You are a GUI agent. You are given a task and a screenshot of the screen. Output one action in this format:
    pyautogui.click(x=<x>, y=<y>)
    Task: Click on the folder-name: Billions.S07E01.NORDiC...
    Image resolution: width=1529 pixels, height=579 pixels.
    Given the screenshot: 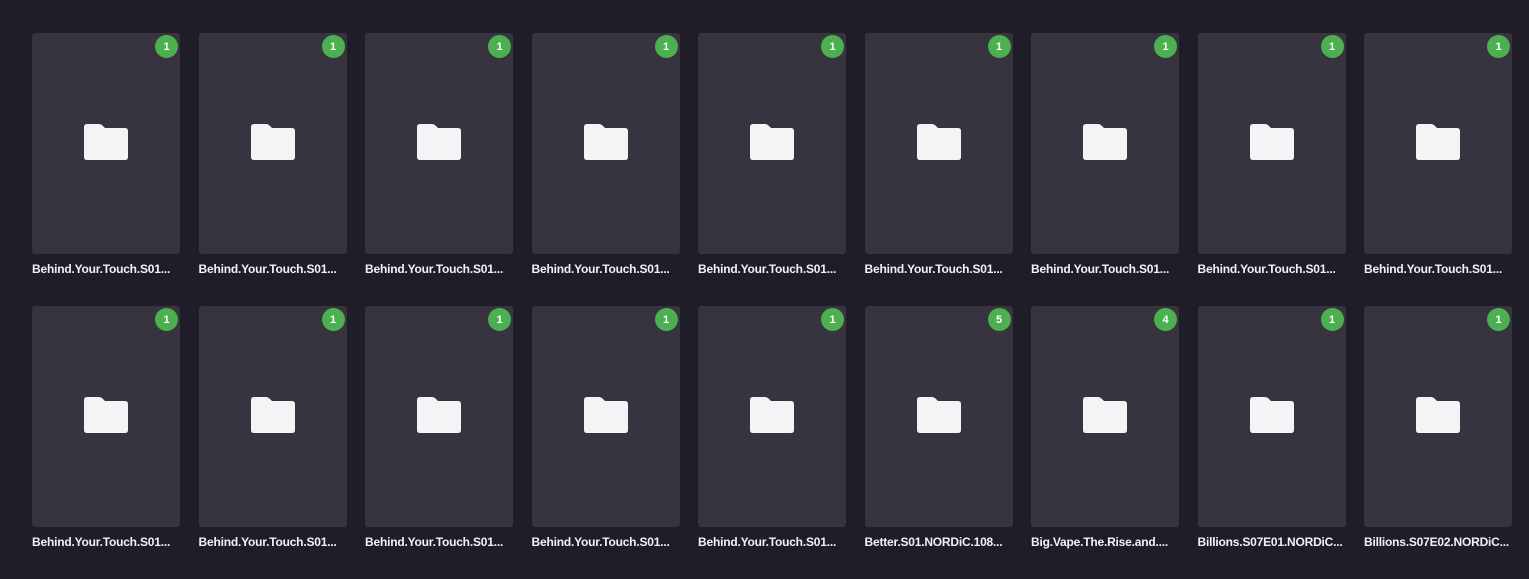 What is the action you would take?
    pyautogui.click(x=1270, y=542)
    